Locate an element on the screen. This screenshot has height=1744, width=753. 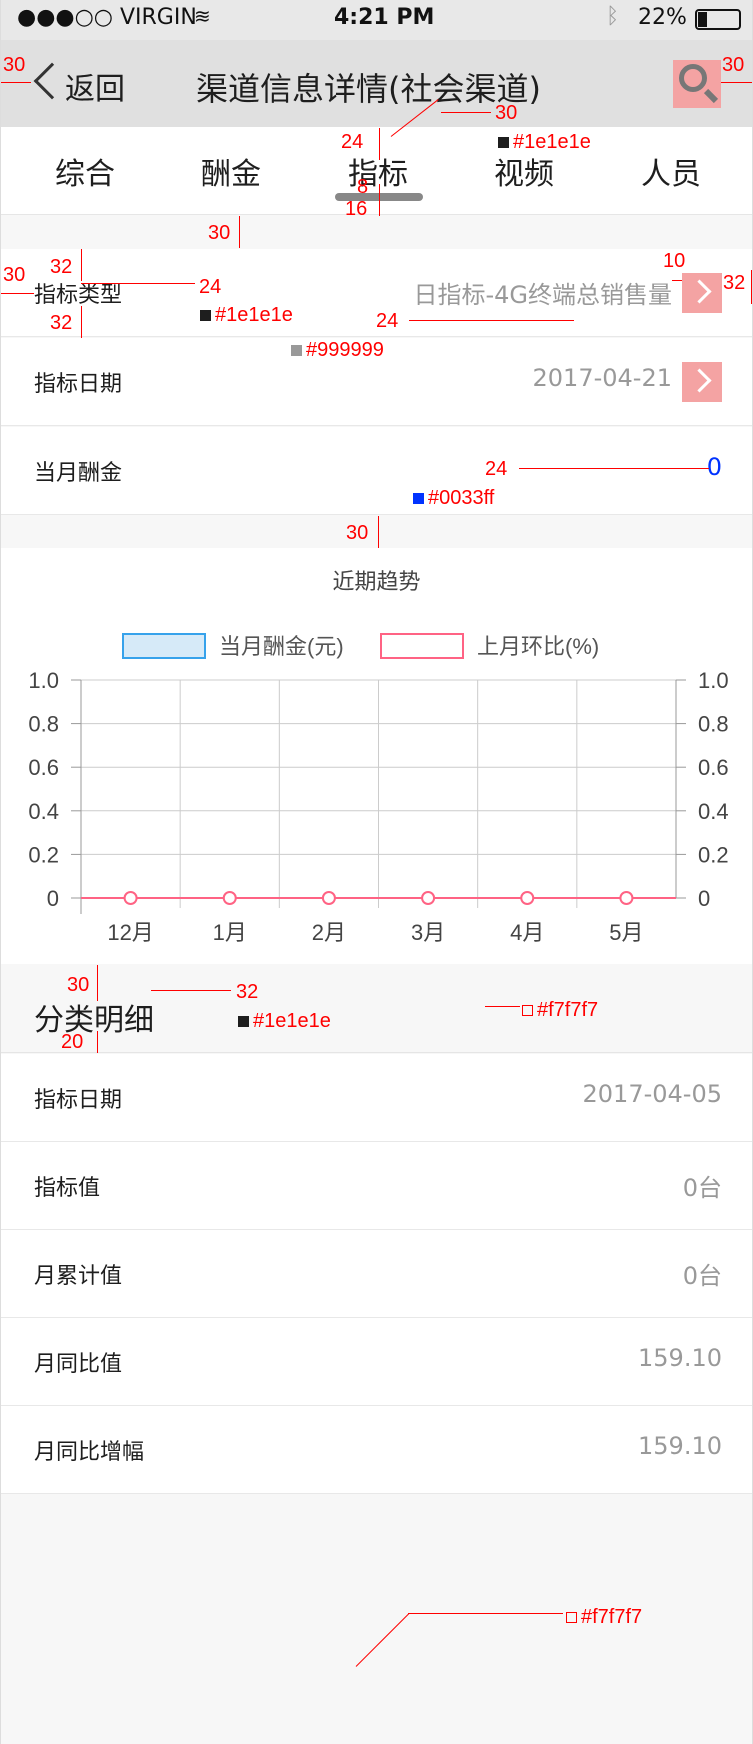
x-tick-label: 3月 is located at coordinates (428, 932).